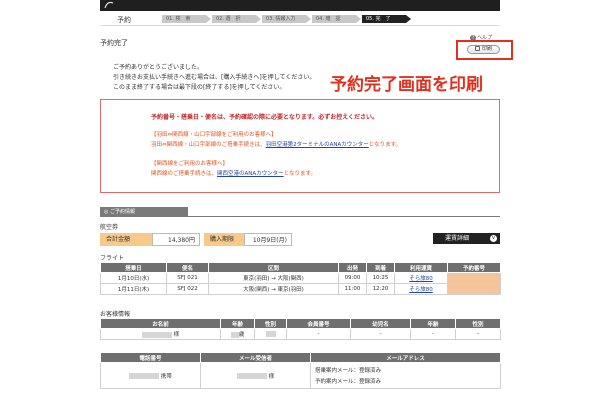 The image size is (600, 400). I want to click on phone-number: 携帯, so click(150, 375).